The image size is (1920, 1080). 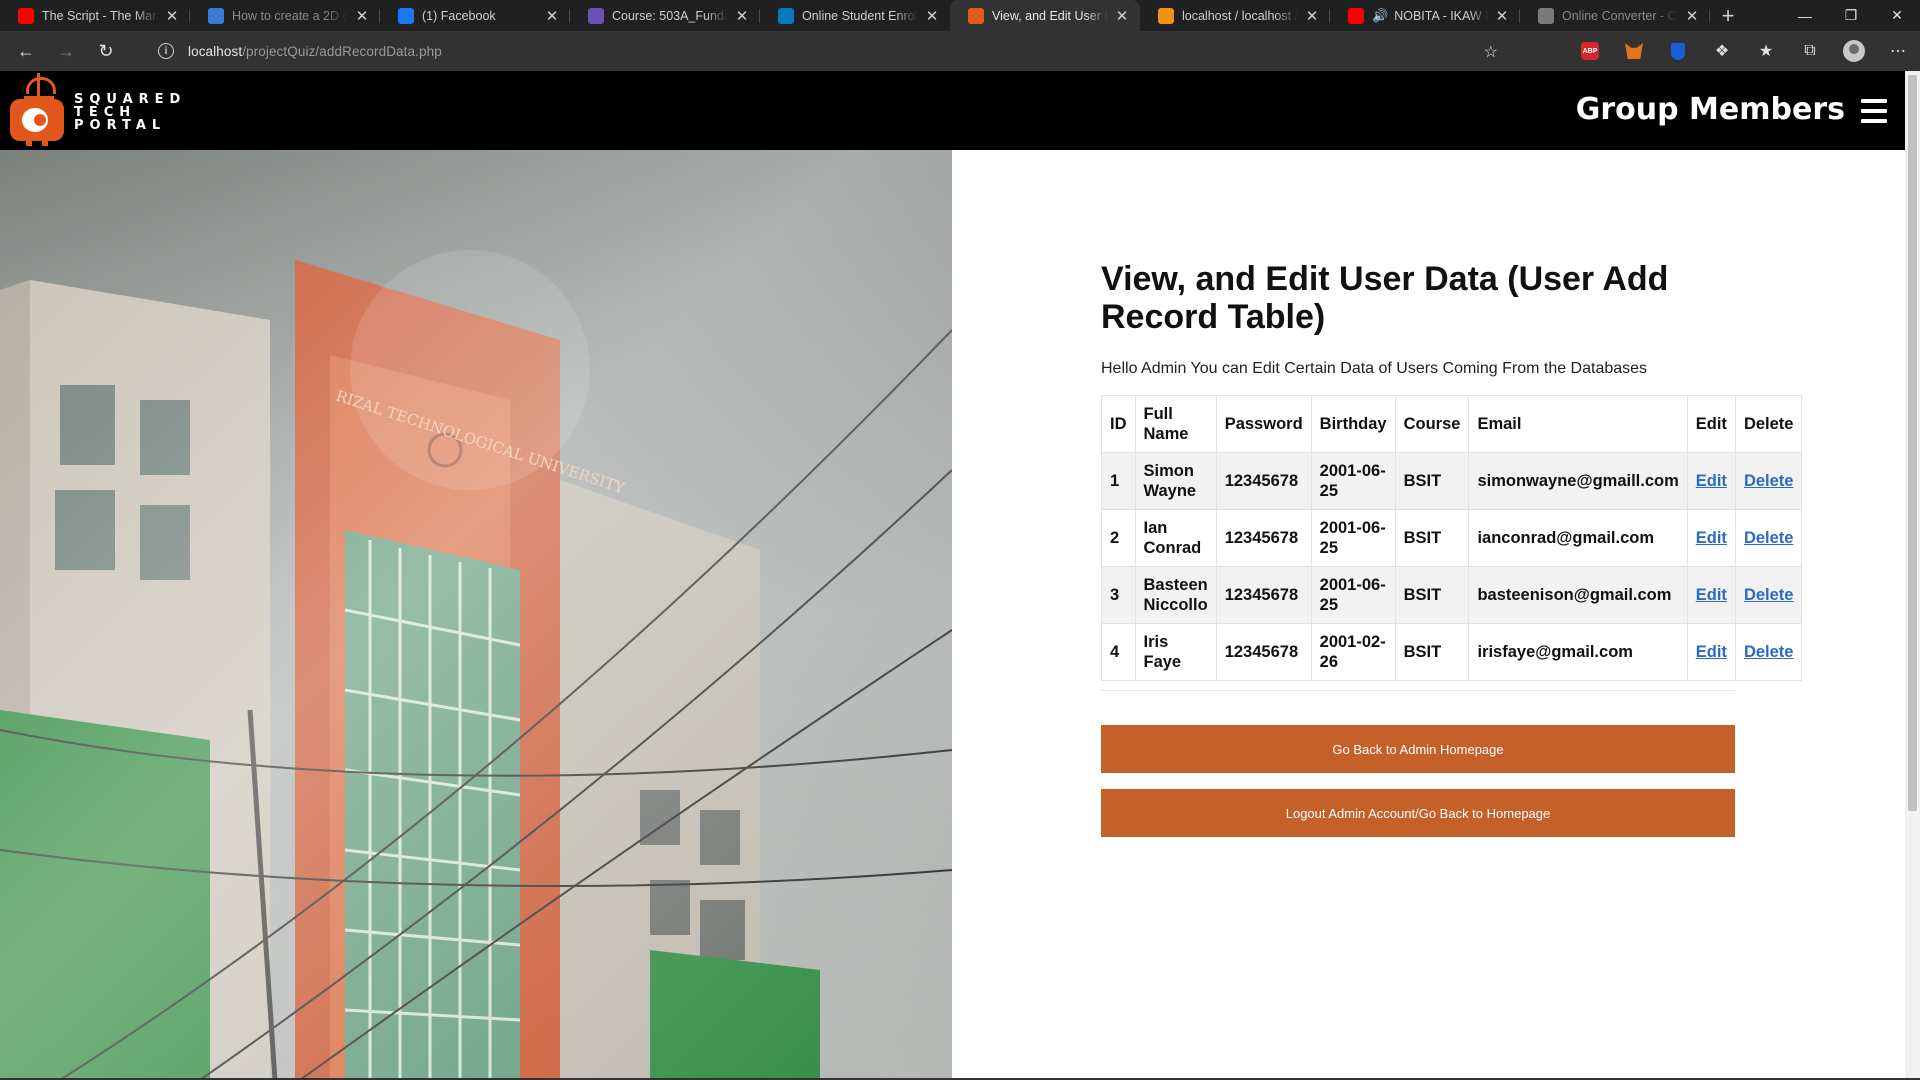 I want to click on logout-admin-button: Logout Admin Account/Go Back to Homepage, so click(x=1418, y=813).